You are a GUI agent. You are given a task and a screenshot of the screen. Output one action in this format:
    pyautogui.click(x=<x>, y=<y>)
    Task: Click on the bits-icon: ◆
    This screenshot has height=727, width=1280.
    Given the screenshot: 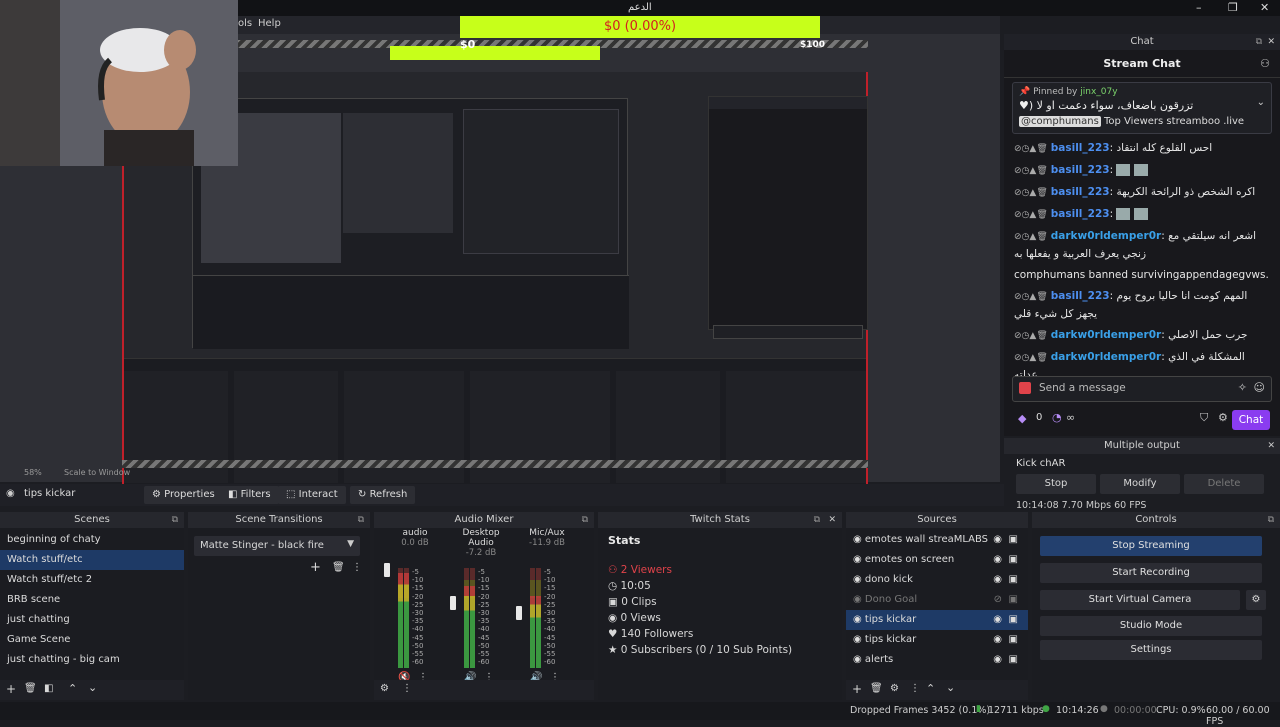 What is the action you would take?
    pyautogui.click(x=1022, y=418)
    